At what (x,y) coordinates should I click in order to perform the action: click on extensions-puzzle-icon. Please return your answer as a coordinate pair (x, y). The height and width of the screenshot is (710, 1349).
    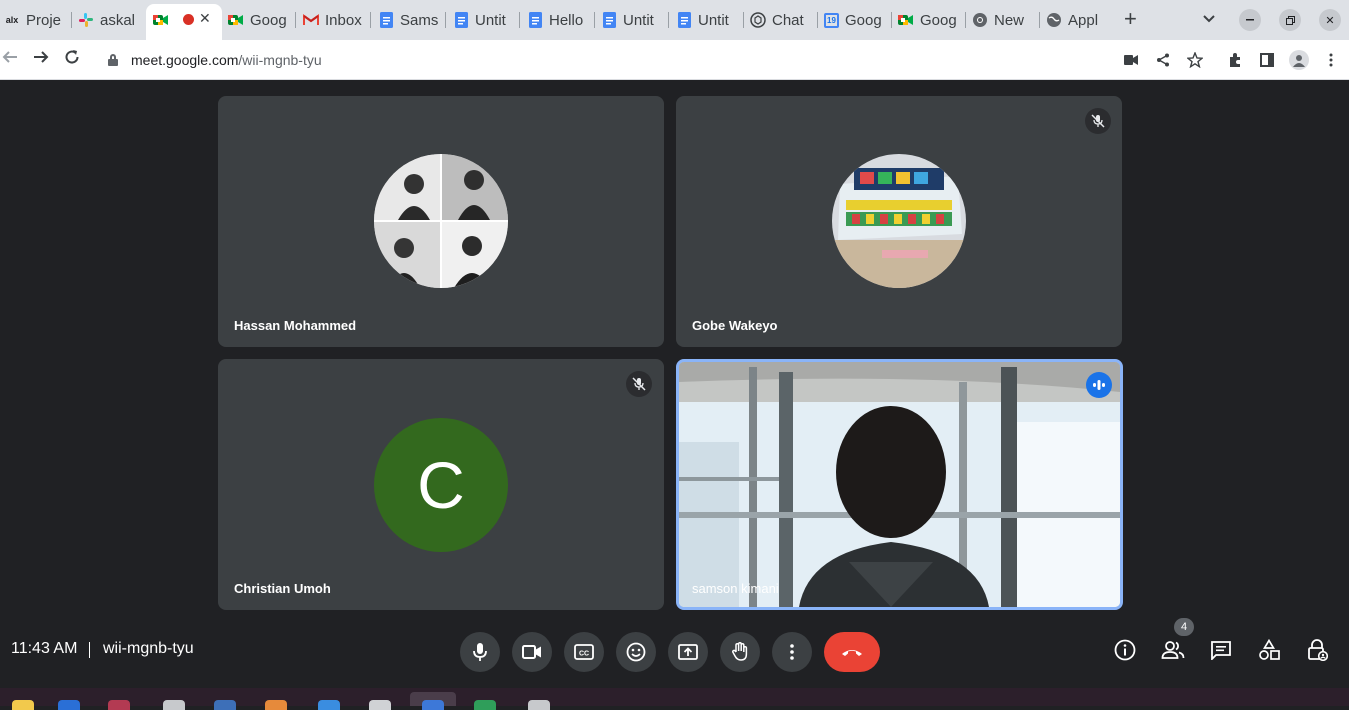
    Looking at the image, I should click on (1235, 60).